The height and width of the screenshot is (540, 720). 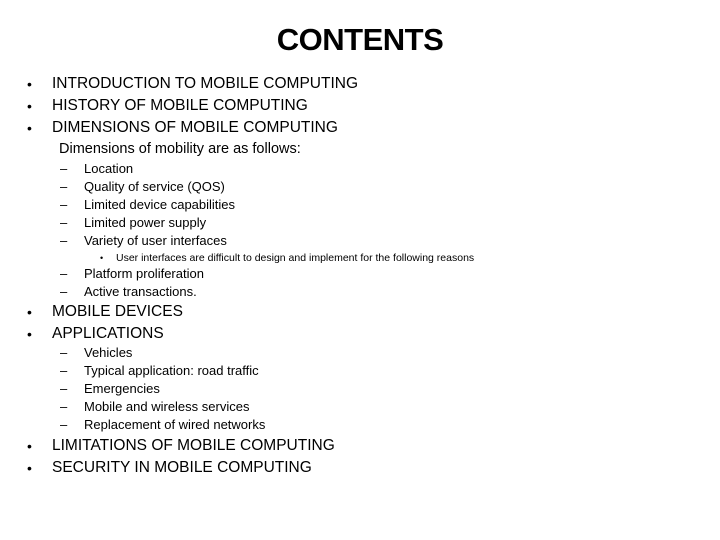 What do you see at coordinates (193, 445) in the screenshot?
I see `item-text: LIMITATIONS OF MOBILE COMPUTING` at bounding box center [193, 445].